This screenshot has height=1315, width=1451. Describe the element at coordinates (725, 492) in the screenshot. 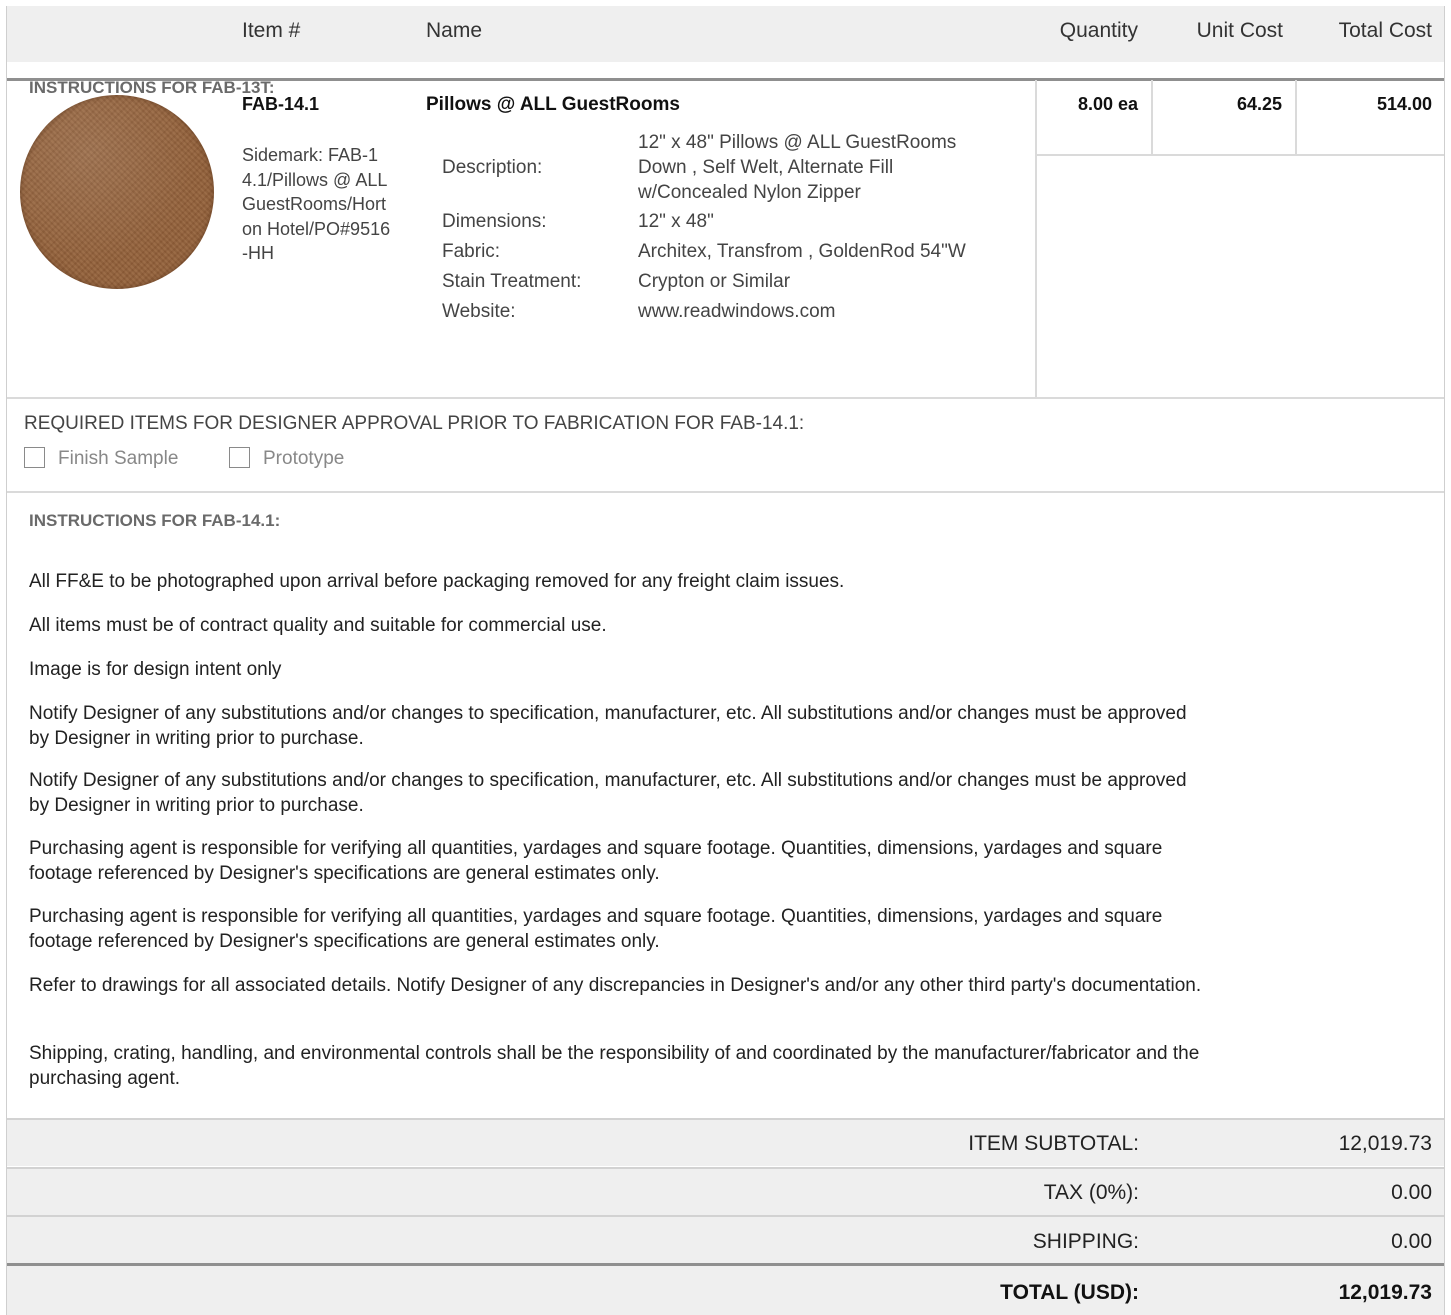

I see `approval-divider` at that location.